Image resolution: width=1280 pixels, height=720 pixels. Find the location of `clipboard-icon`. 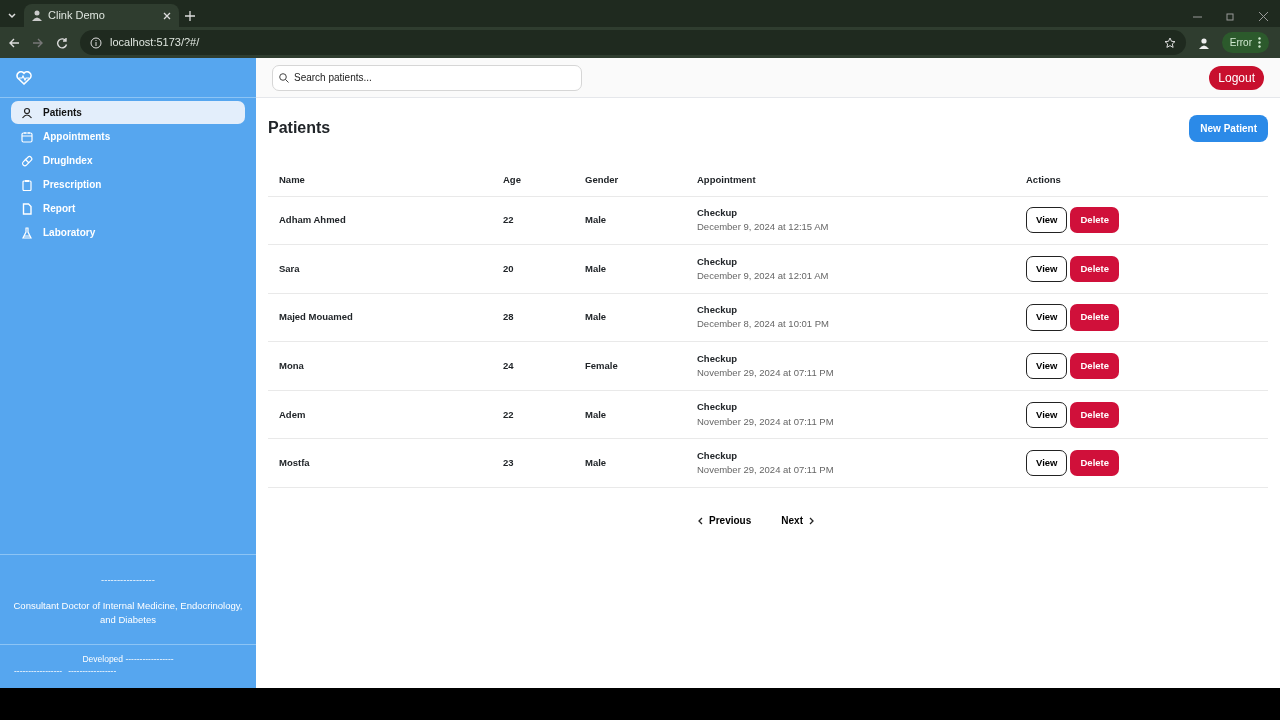

clipboard-icon is located at coordinates (27, 184).